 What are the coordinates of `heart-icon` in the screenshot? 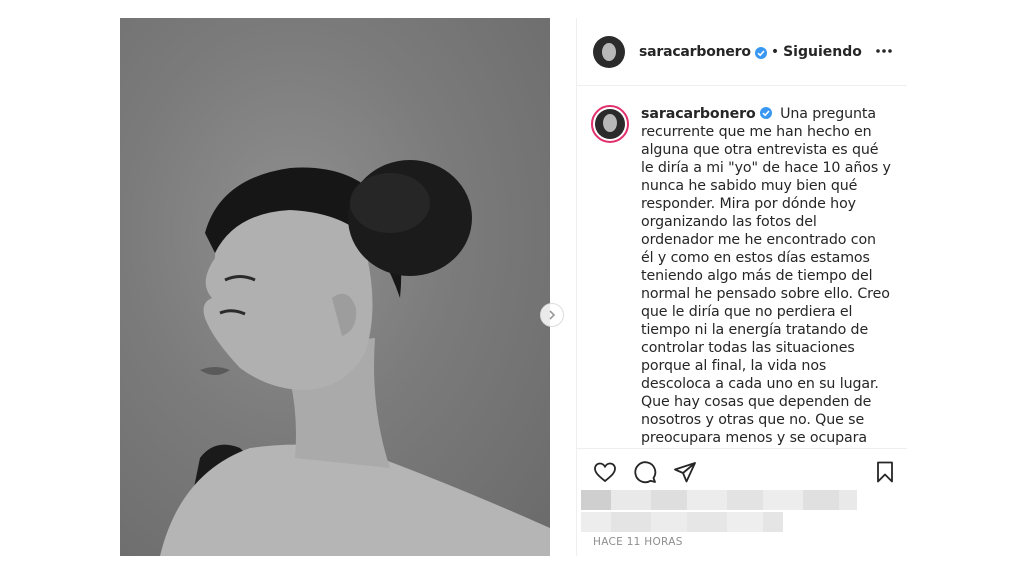 It's located at (605, 472).